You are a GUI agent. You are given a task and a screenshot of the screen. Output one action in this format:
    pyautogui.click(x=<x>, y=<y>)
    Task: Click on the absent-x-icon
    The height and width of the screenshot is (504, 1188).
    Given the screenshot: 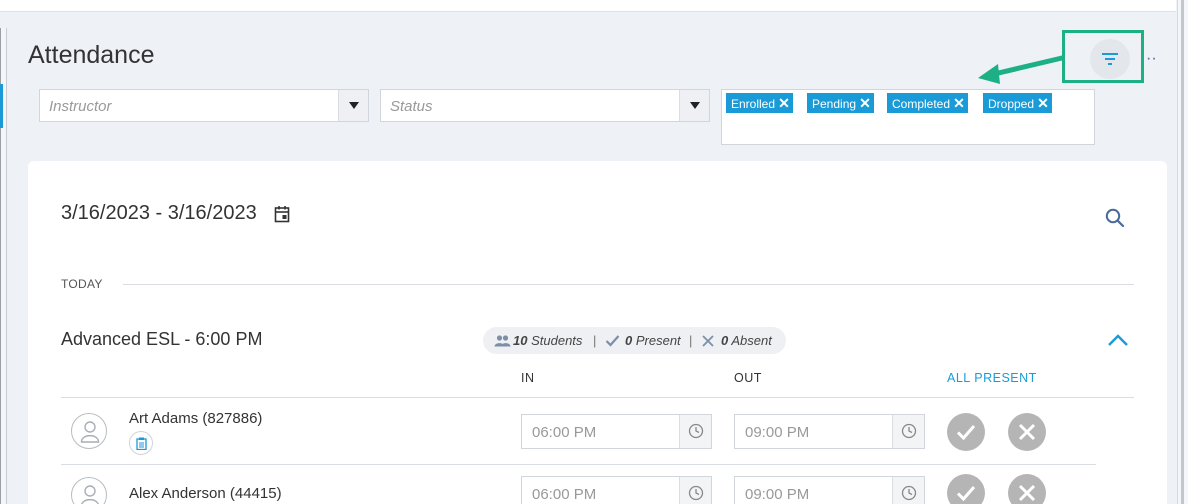 What is the action you would take?
    pyautogui.click(x=708, y=341)
    